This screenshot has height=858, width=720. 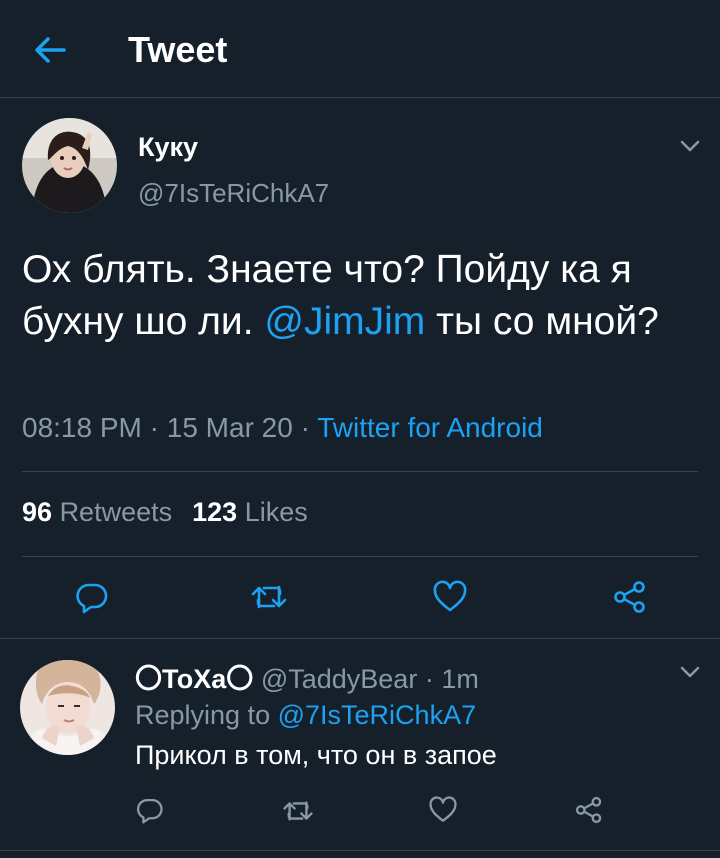 What do you see at coordinates (178, 49) in the screenshot?
I see `page-title: Tweet` at bounding box center [178, 49].